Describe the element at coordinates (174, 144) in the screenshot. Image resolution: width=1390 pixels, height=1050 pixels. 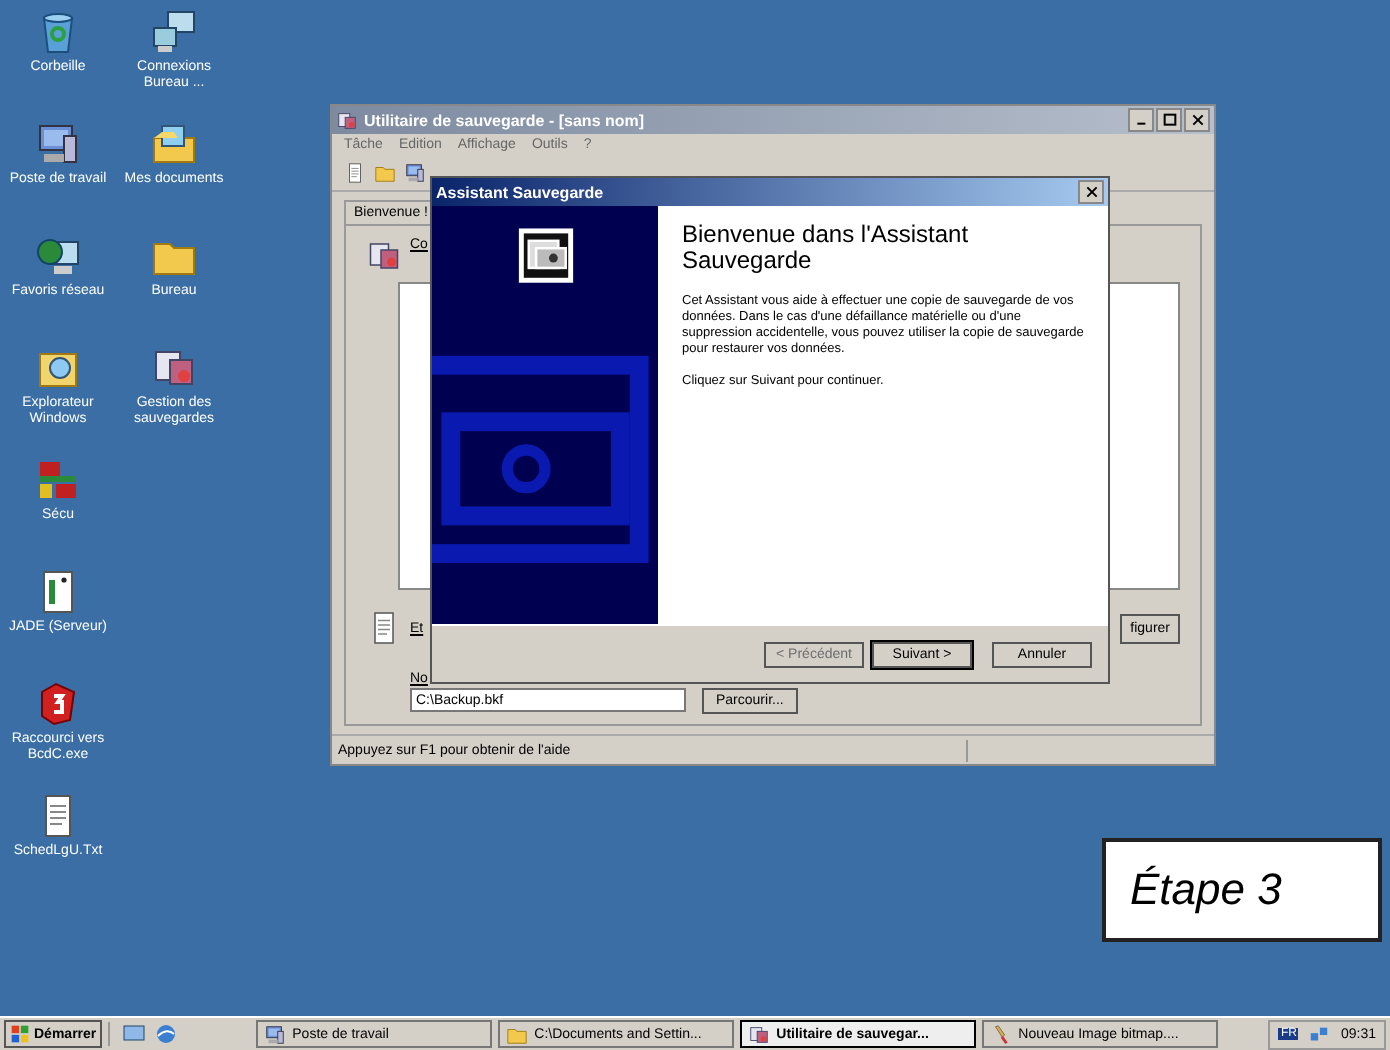
I see `folder-document-icon` at that location.